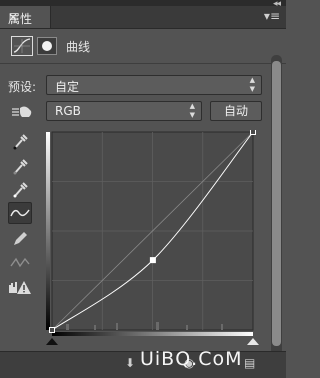  I want to click on close-icon: ×, so click(13, 17).